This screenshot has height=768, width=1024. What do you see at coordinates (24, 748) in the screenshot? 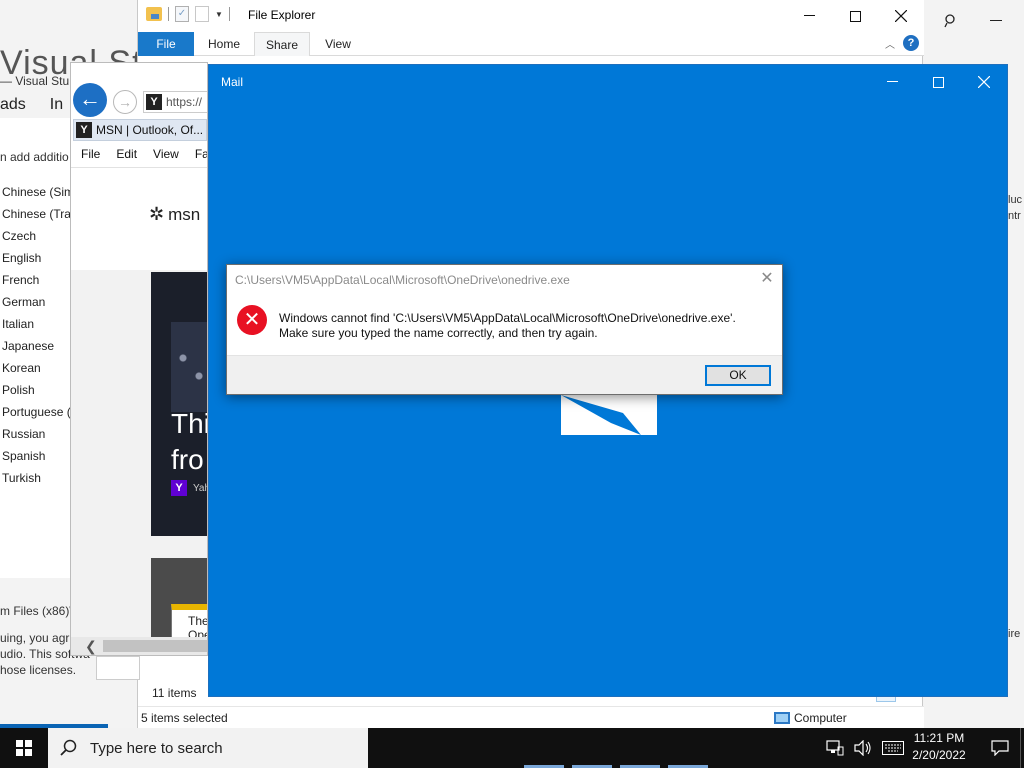
I see `start-button` at bounding box center [24, 748].